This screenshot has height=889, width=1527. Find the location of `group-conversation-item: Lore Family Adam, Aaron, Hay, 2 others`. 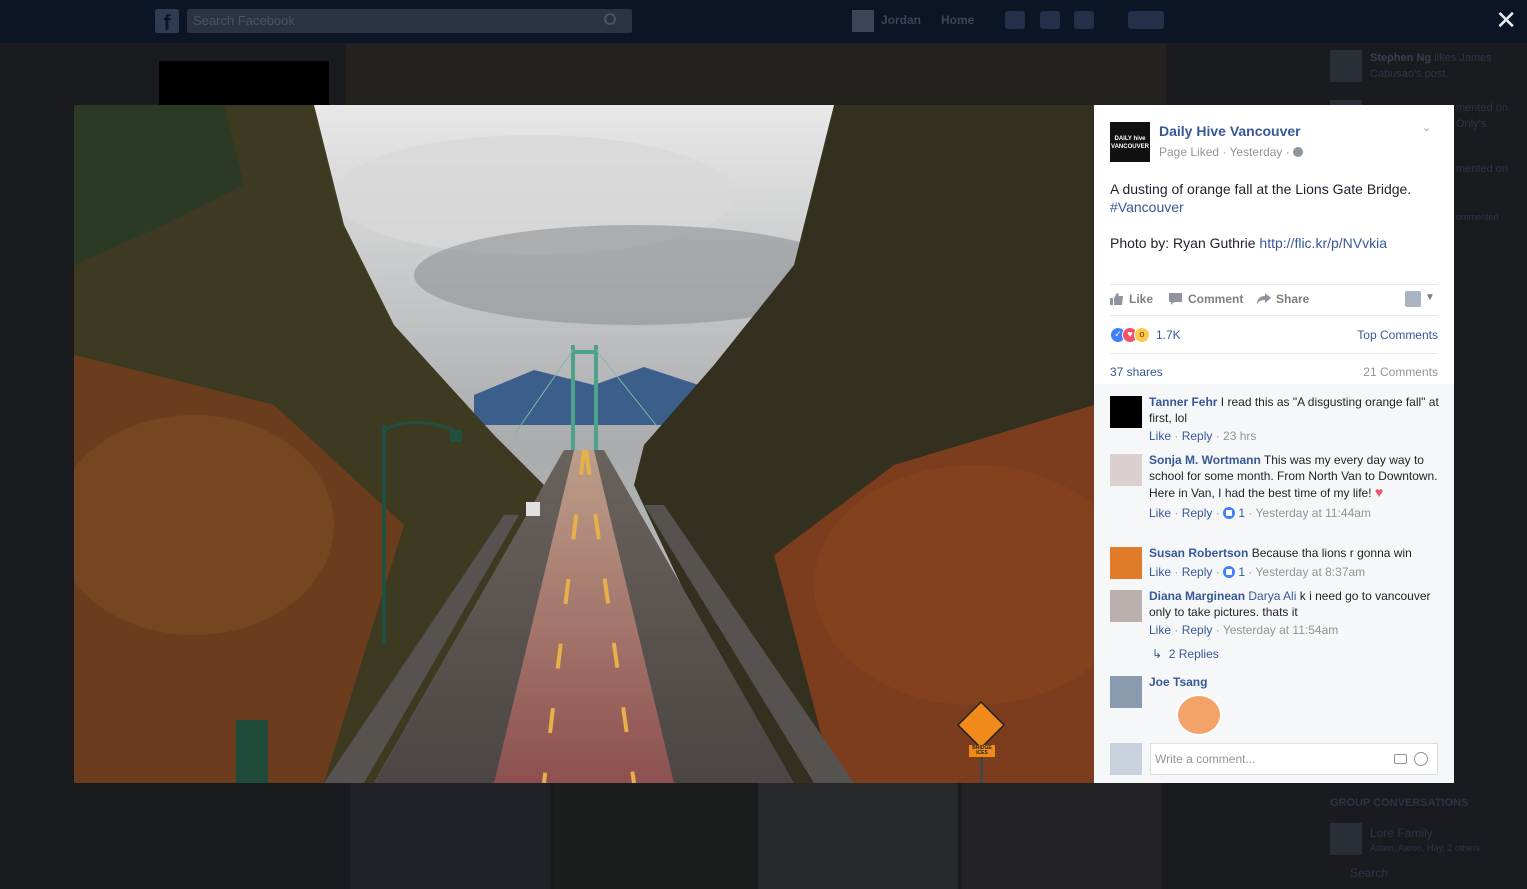

group-conversation-item: Lore Family Adam, Aaron, Hay, 2 others is located at coordinates (1425, 840).